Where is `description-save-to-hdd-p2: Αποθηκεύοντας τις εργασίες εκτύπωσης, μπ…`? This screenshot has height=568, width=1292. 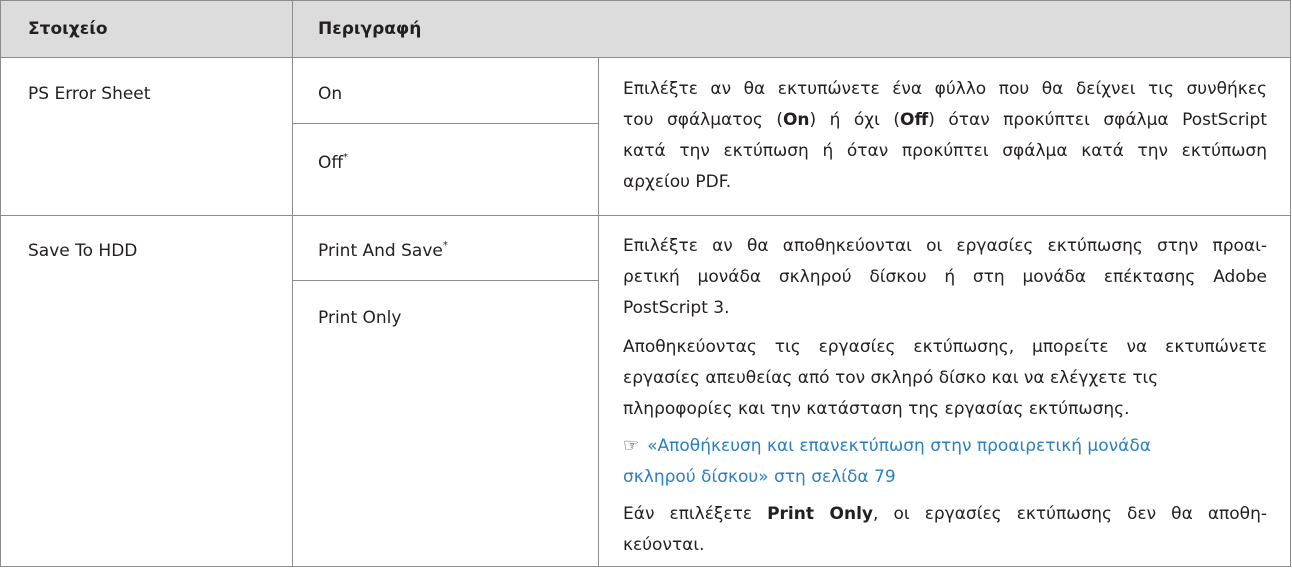
description-save-to-hdd-p2: Αποθηκεύοντας τις εργασίες εκτύπωσης, μπ… is located at coordinates (945, 378).